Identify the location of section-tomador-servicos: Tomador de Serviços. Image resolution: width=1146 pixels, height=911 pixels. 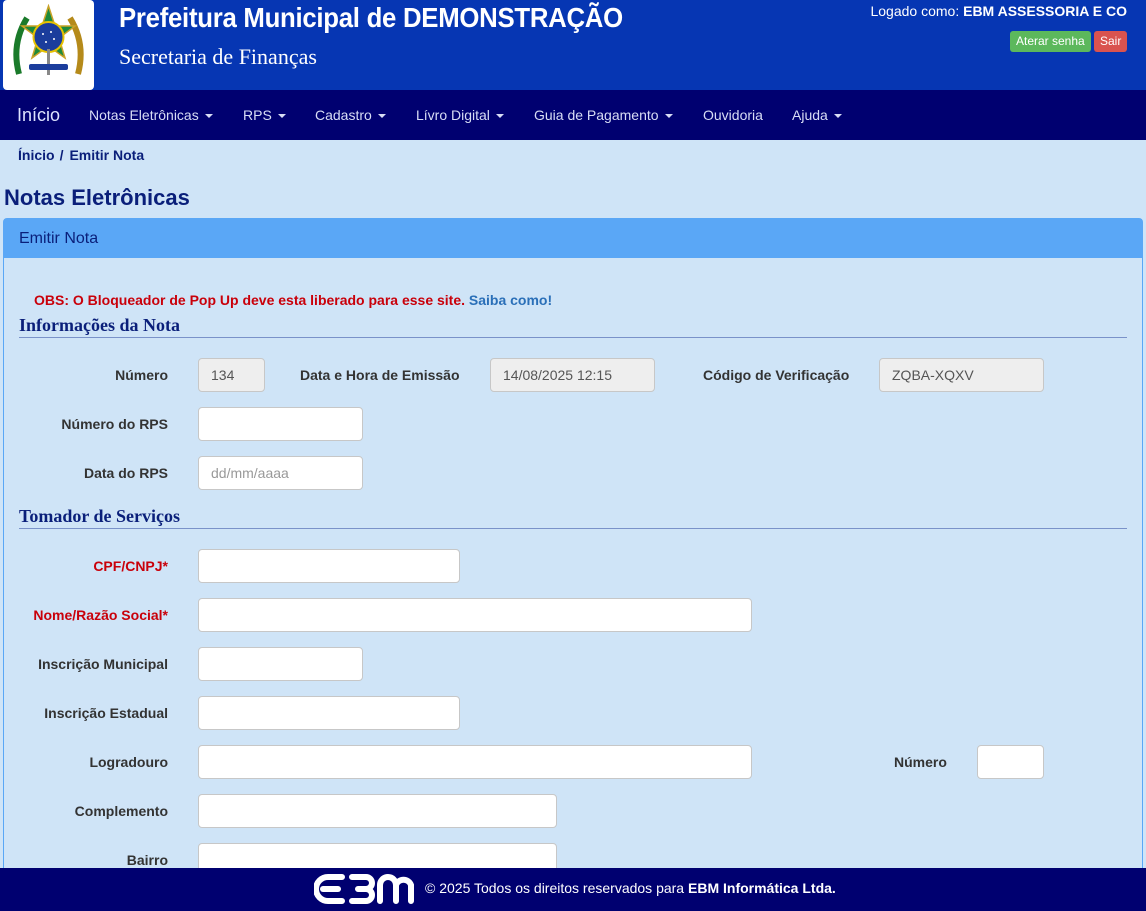
(573, 517).